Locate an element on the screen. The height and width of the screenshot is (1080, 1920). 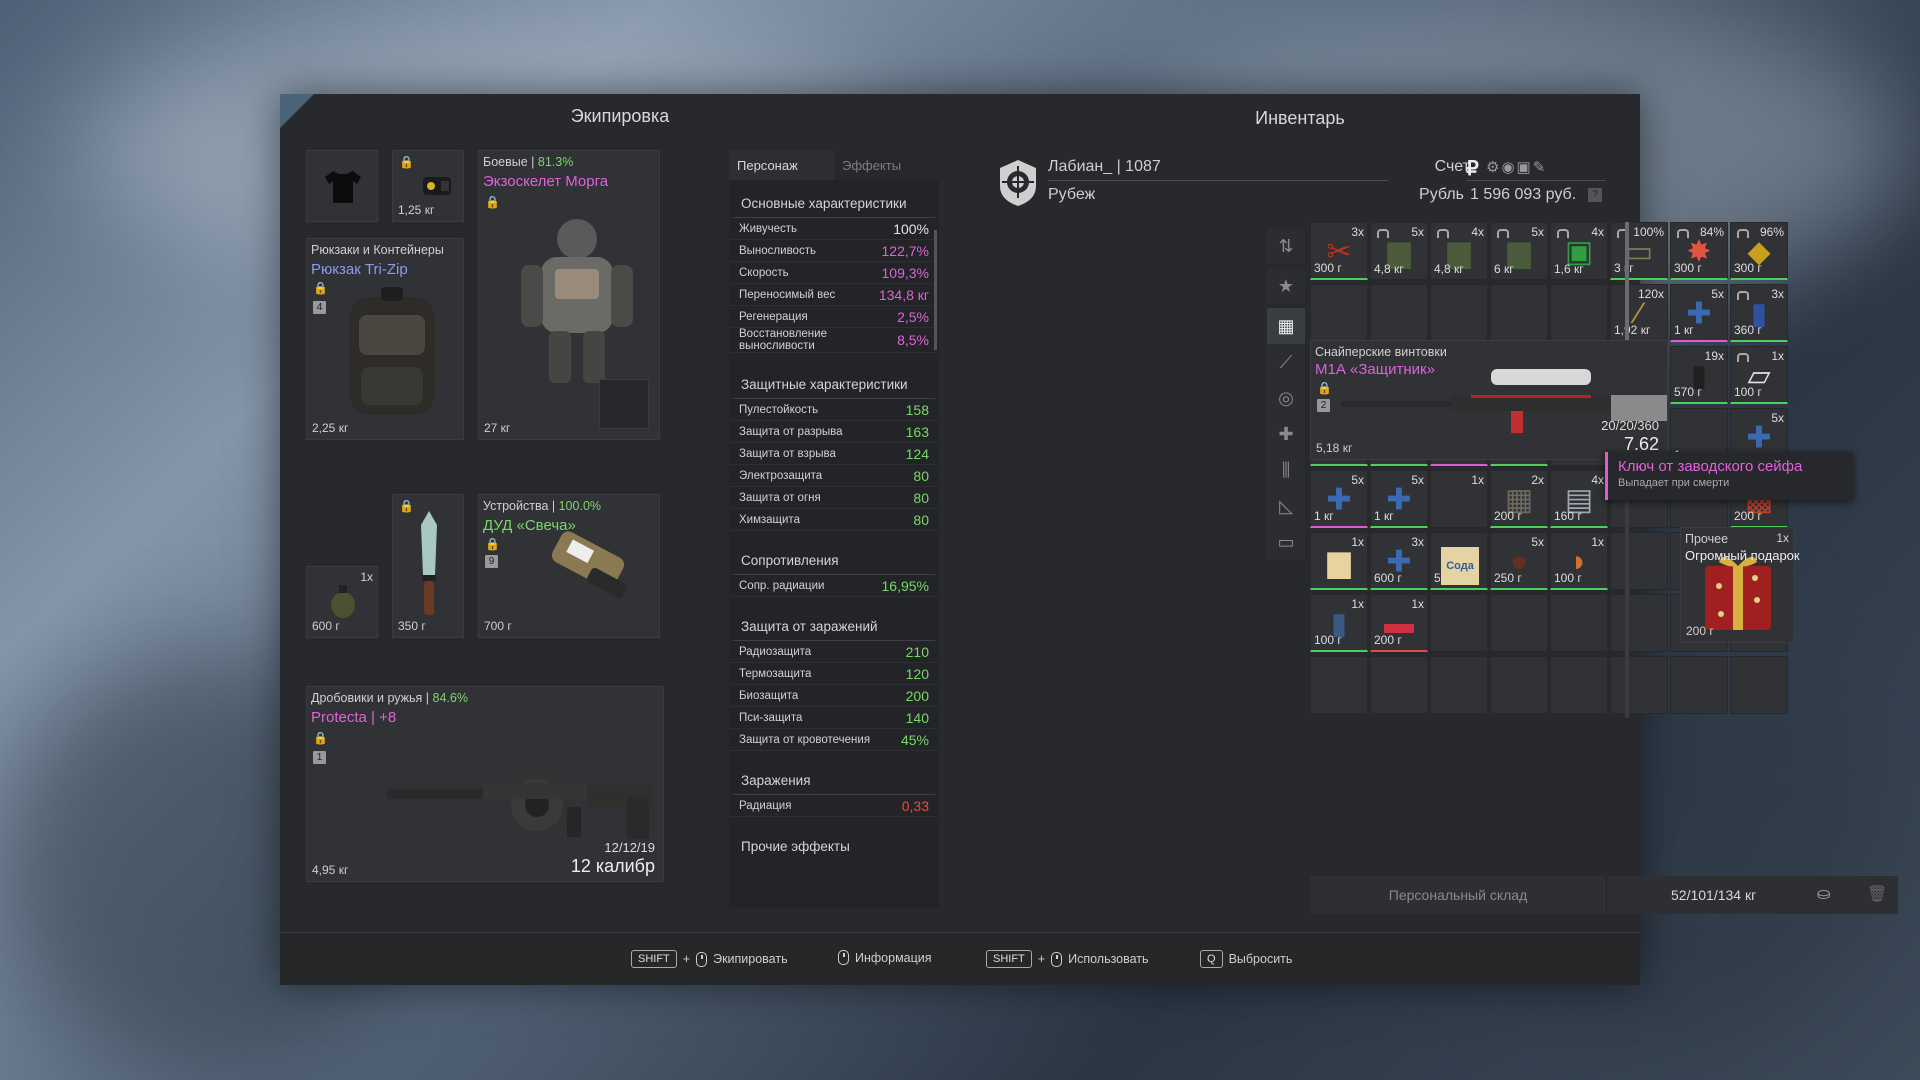
stat-name: Радиозащита is located at coordinates (775, 651).